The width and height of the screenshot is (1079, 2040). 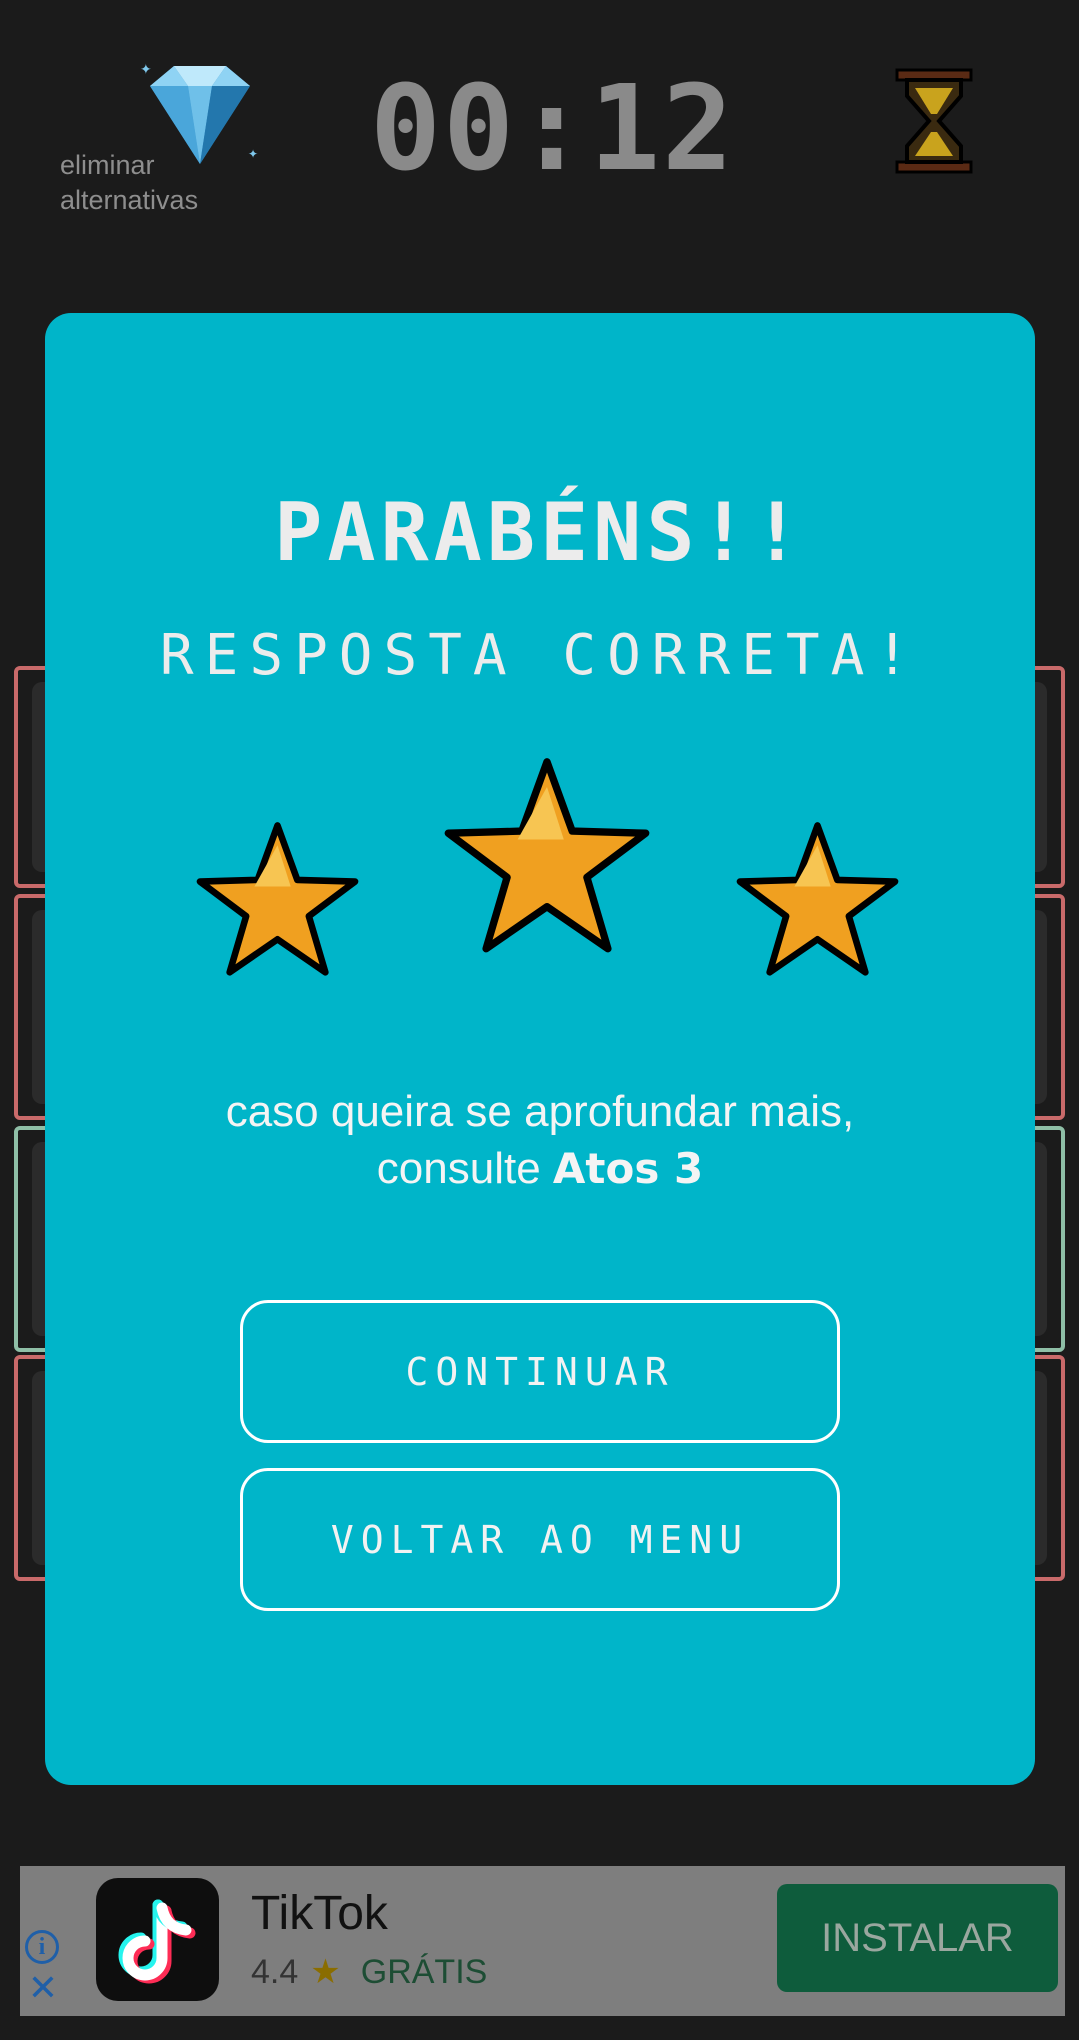 I want to click on back-to-menu-button: VOLTAR AO MENU, so click(x=540, y=1539).